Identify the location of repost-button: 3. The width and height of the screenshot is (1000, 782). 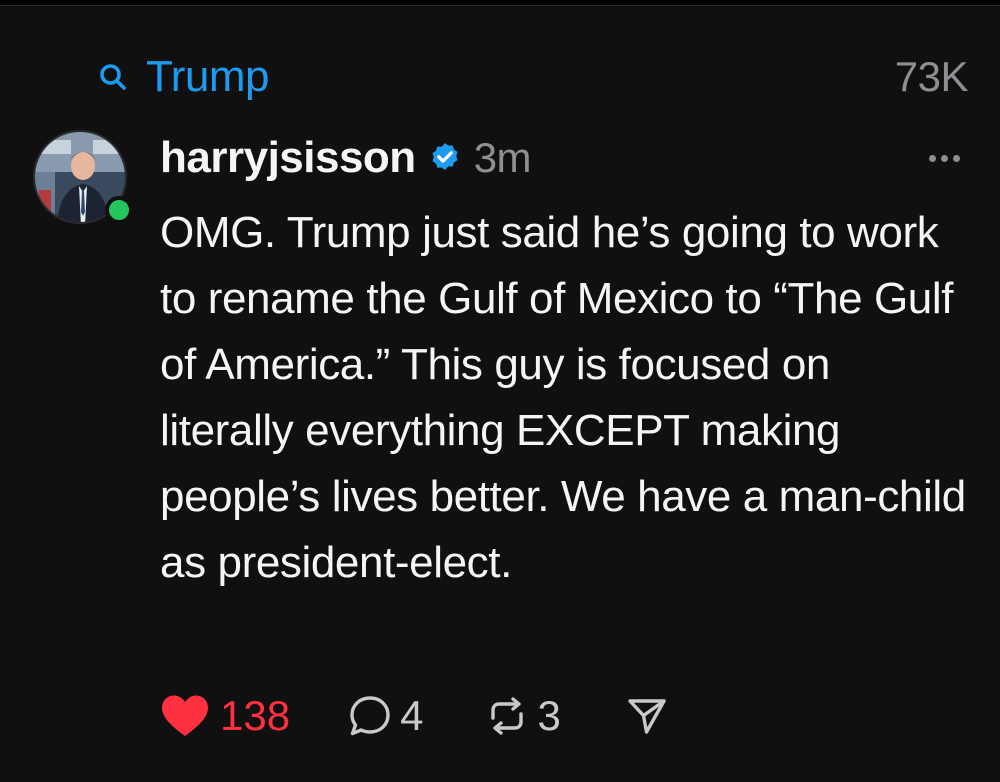
(523, 716).